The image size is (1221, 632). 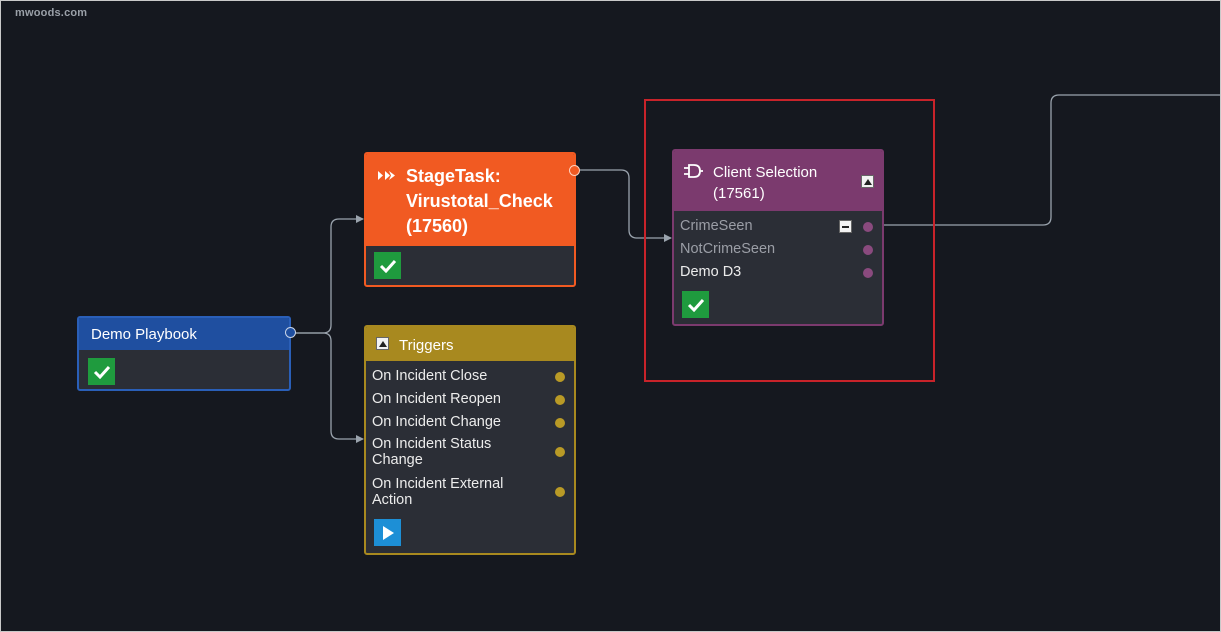 I want to click on chevron-double-right-icon, so click(x=387, y=177).